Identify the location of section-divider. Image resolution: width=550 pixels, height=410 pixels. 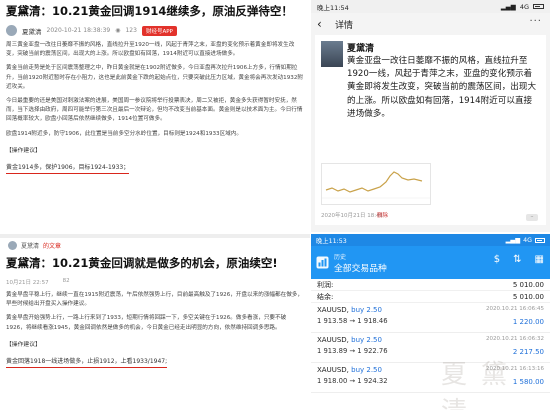
(155, 236).